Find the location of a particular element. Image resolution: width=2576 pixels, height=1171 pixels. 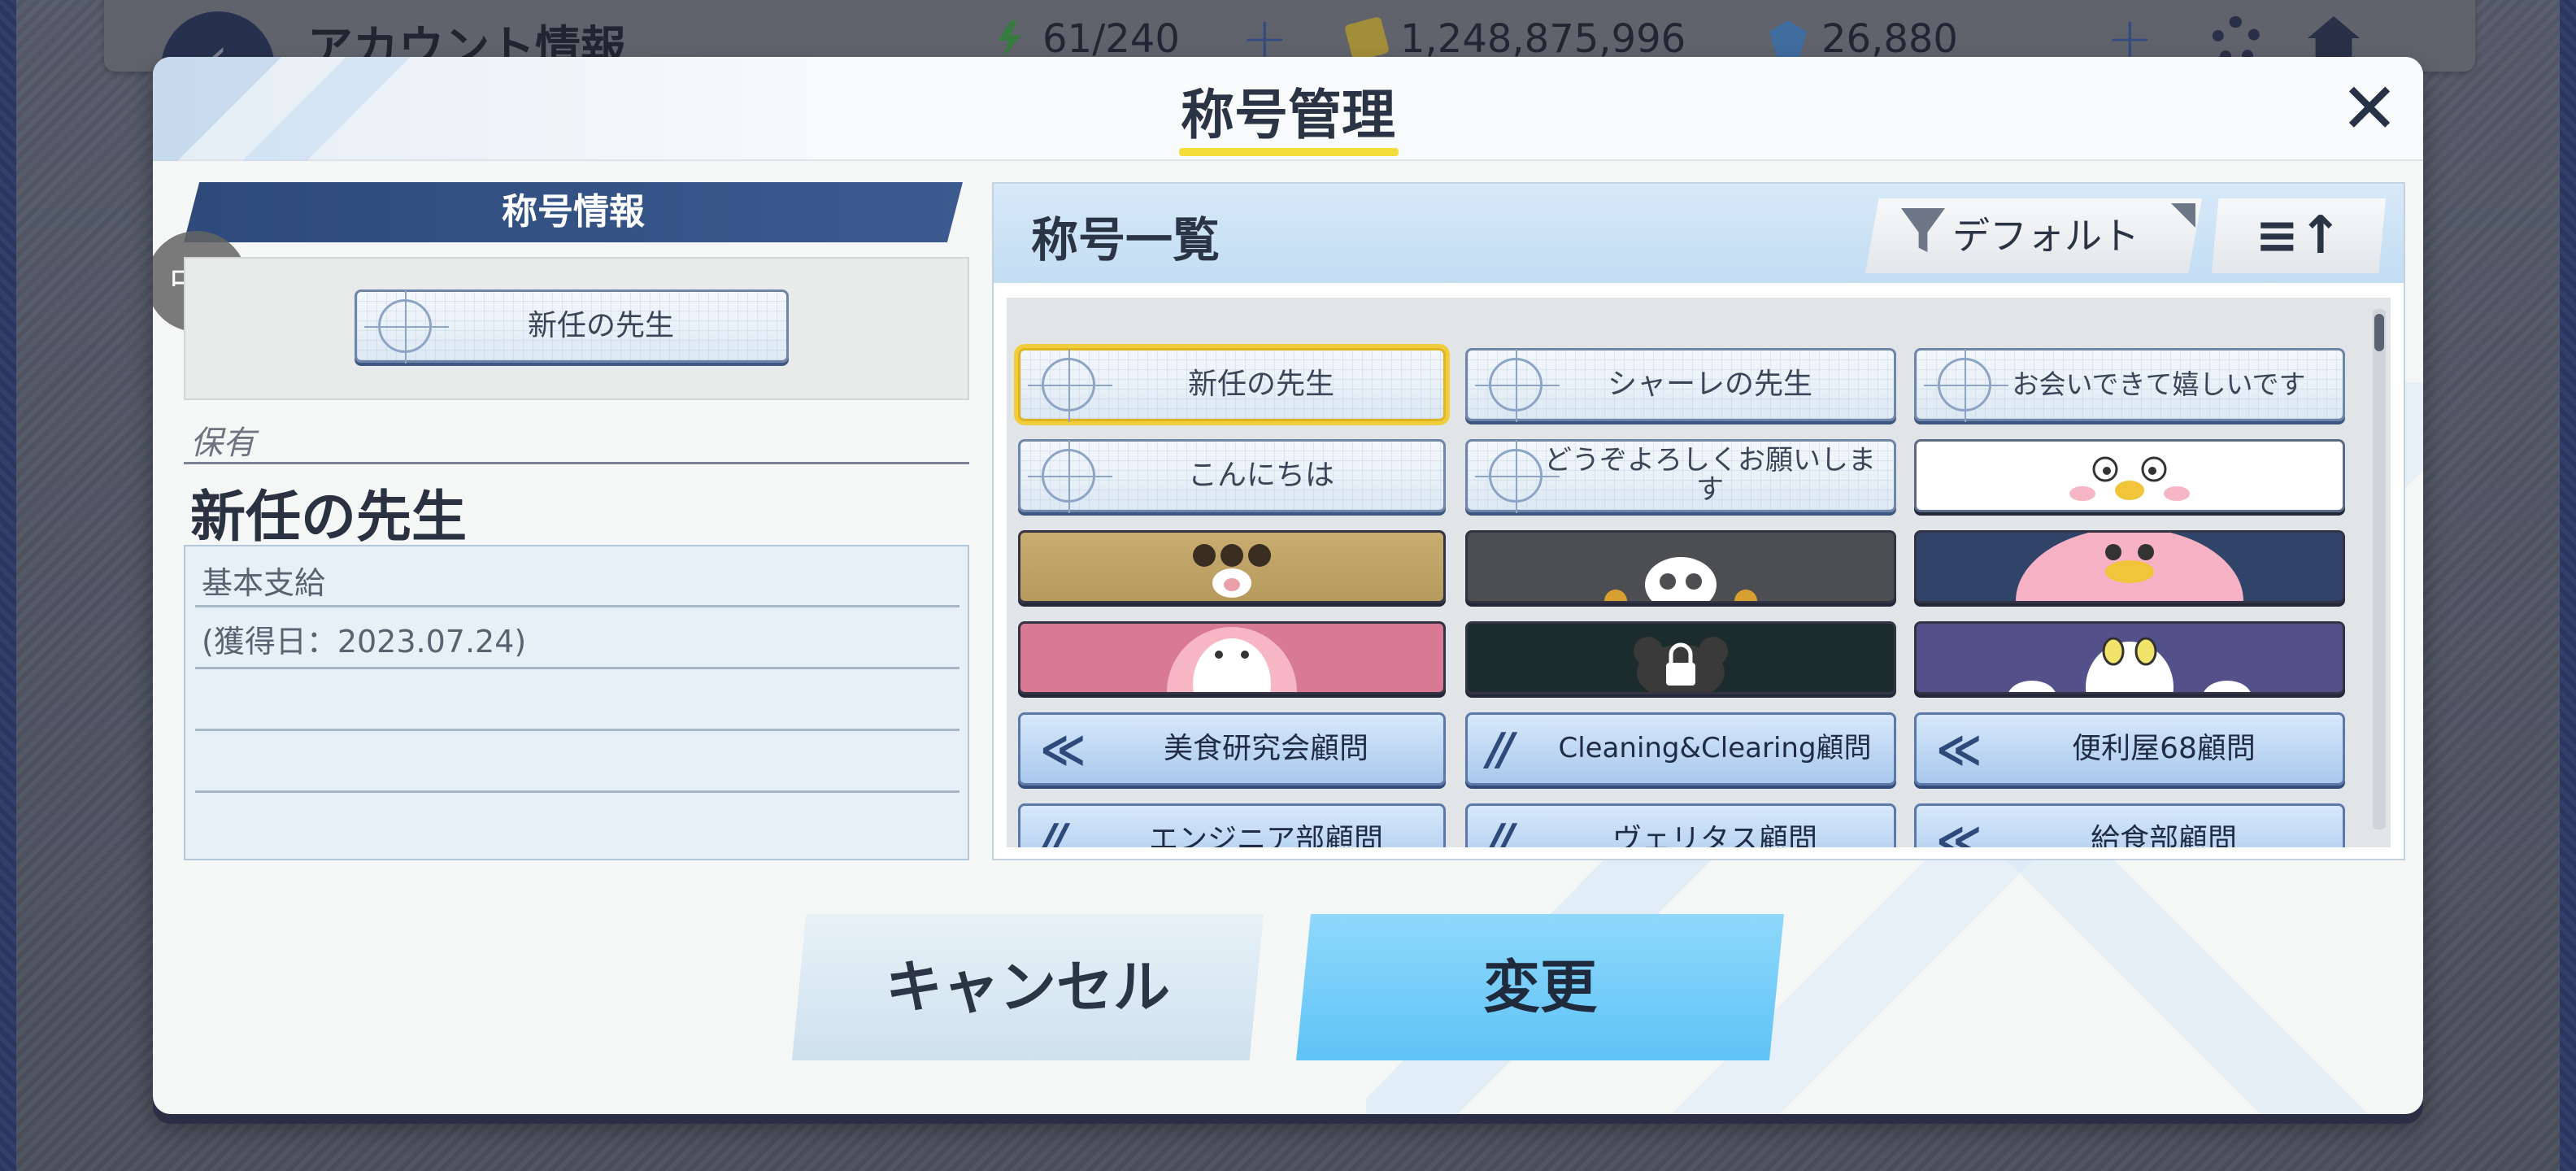

owned-title-name: 新任の先生 is located at coordinates (329, 517).